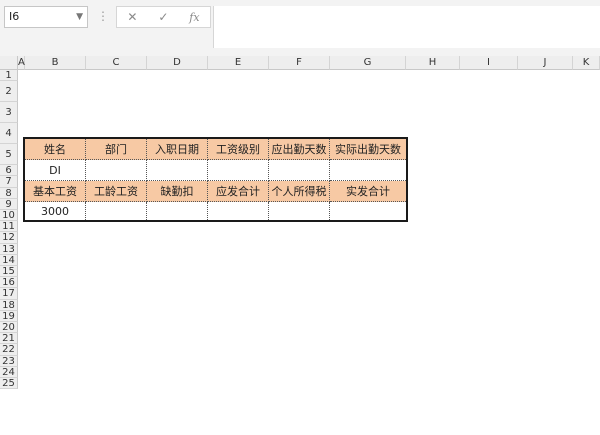 The height and width of the screenshot is (435, 600). What do you see at coordinates (9, 339) in the screenshot?
I see `row-header-21: 21` at bounding box center [9, 339].